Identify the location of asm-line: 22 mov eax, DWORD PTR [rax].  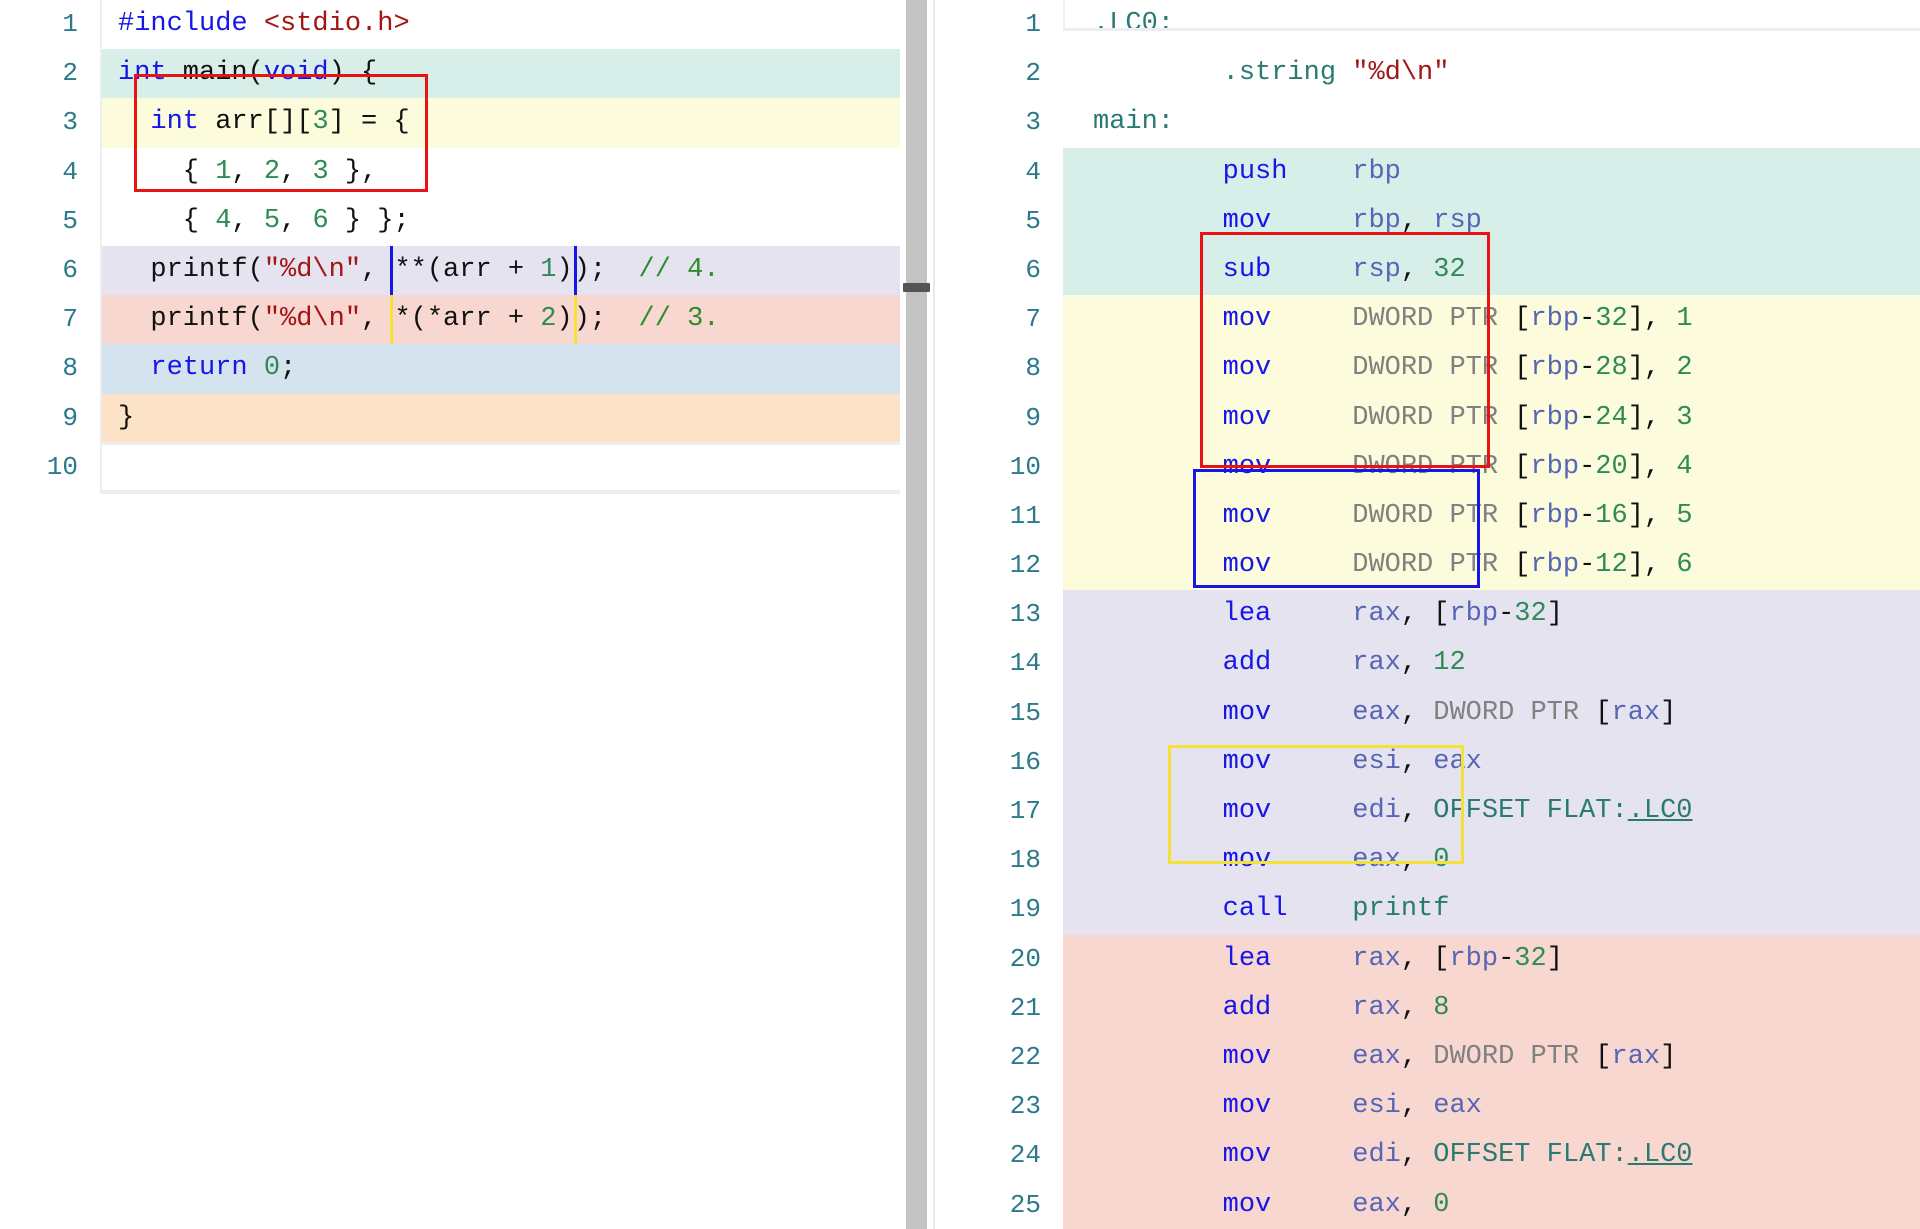
(1435, 1057).